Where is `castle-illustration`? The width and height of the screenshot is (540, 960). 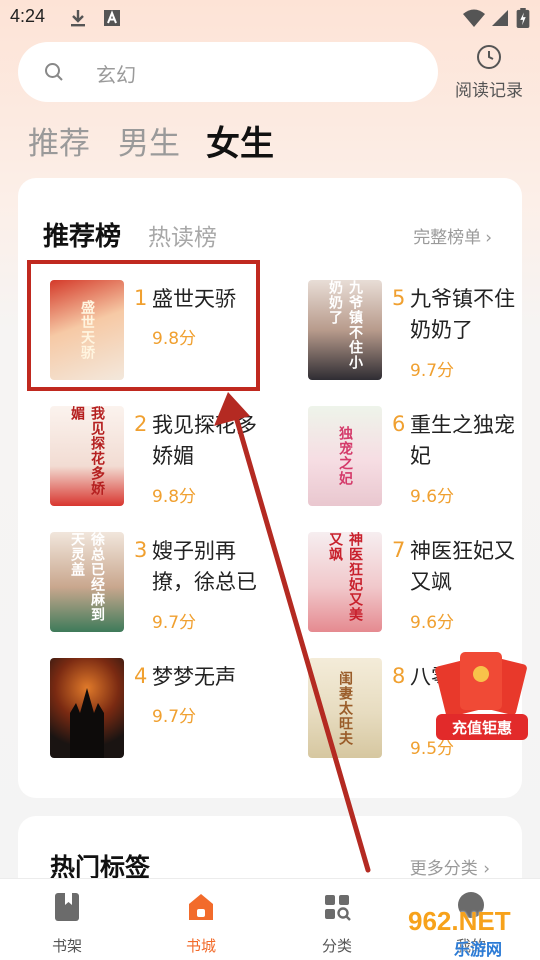 castle-illustration is located at coordinates (87, 723).